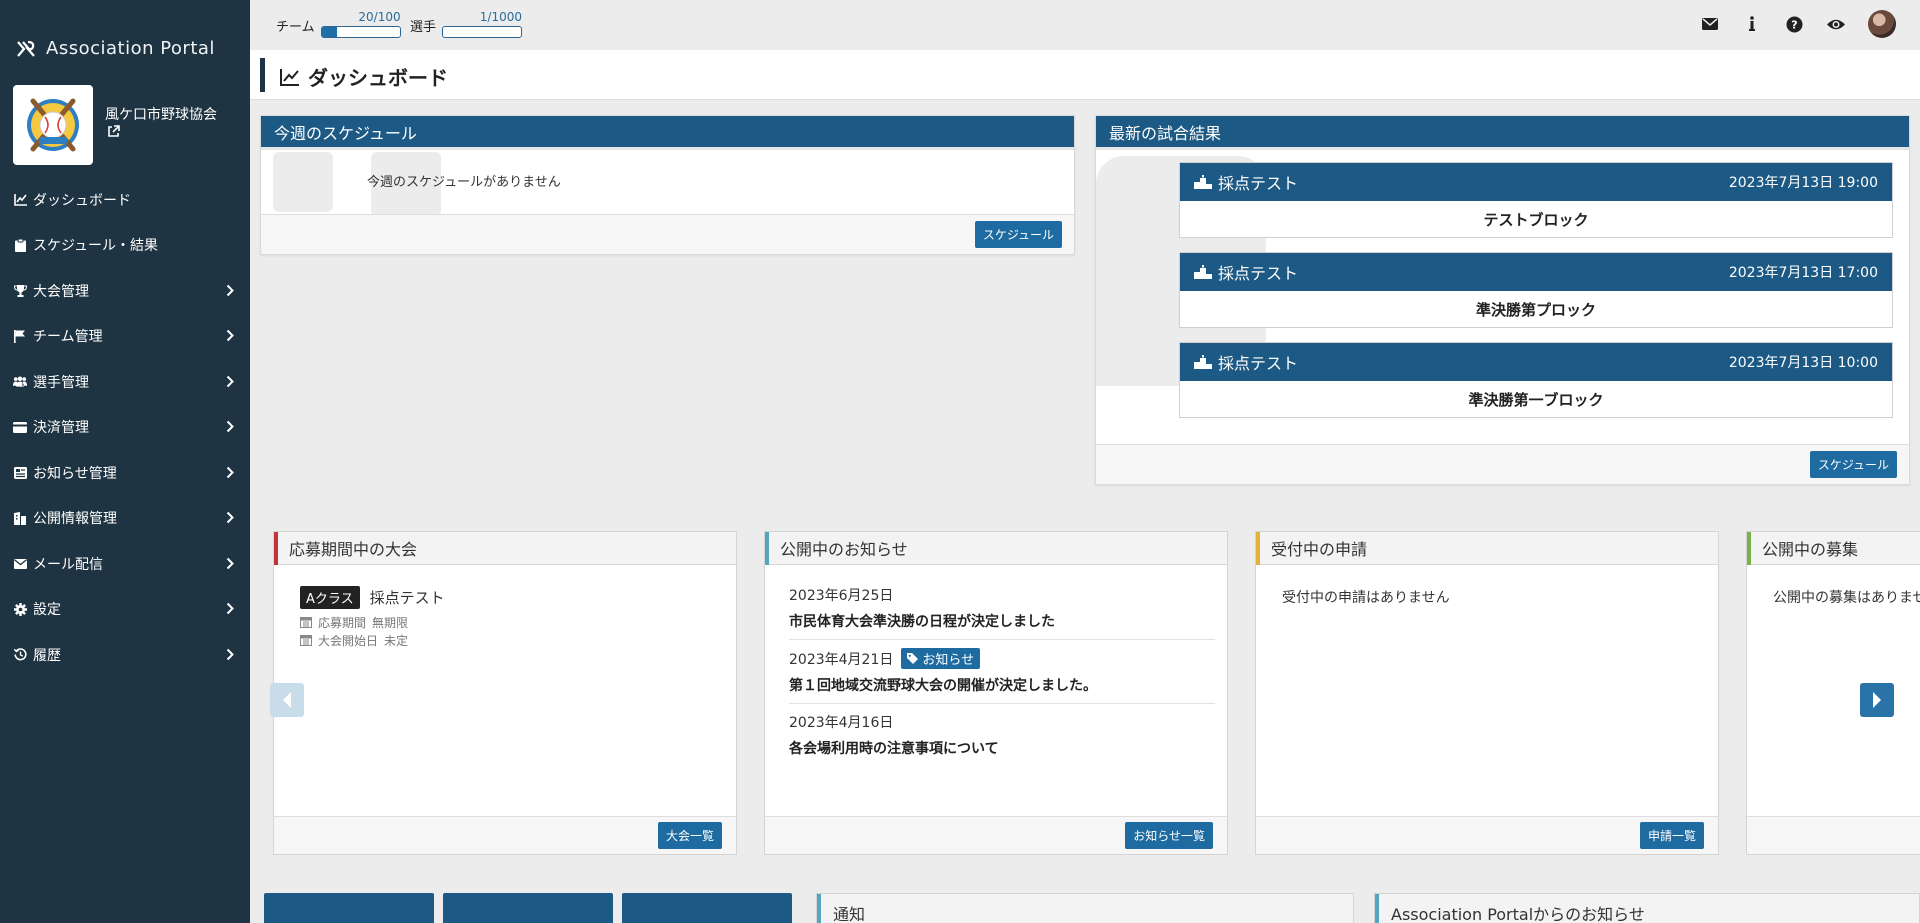  Describe the element at coordinates (464, 182) in the screenshot. I see `schedule-empty-text: 今週のスケジュールがありません` at that location.